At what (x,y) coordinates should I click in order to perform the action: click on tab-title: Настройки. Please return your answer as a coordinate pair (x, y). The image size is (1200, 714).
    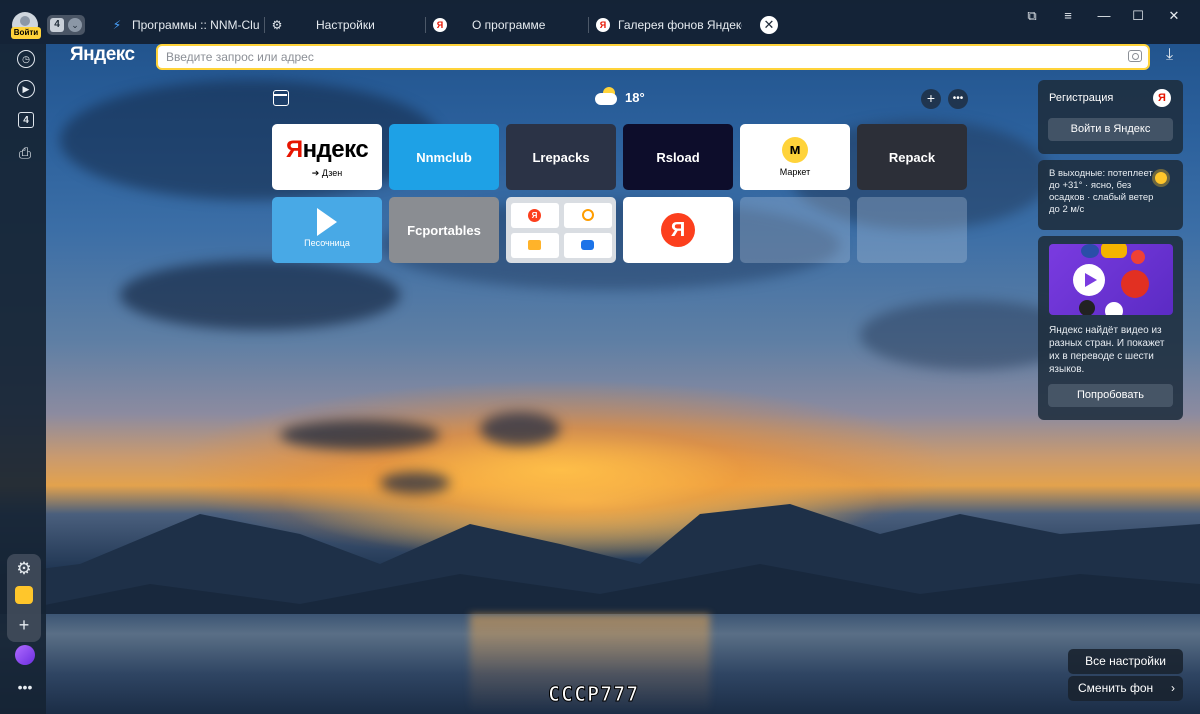
    Looking at the image, I should click on (345, 25).